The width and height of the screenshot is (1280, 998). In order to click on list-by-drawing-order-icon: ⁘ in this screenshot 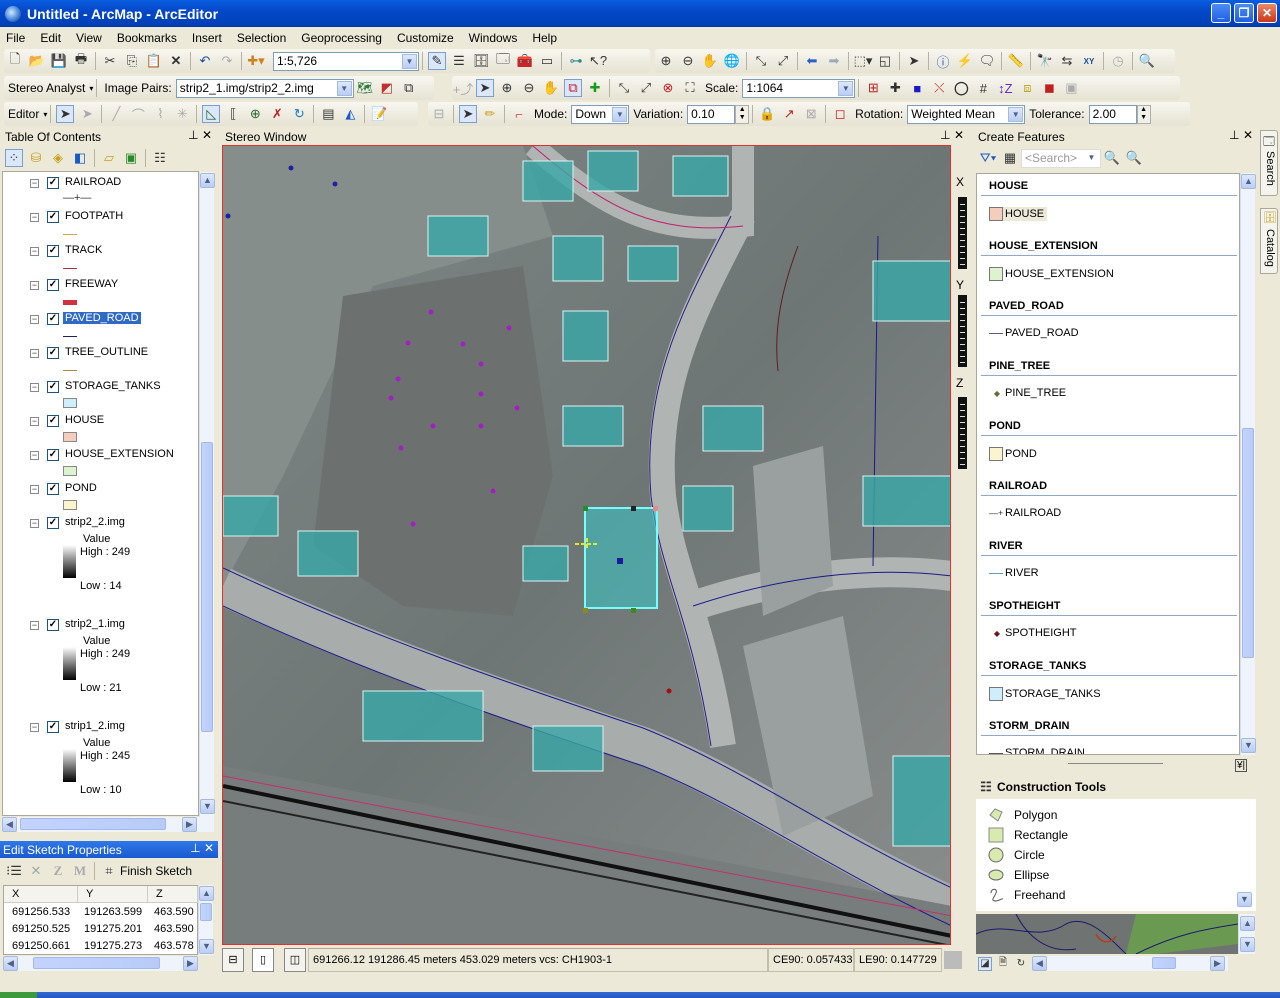, I will do `click(14, 158)`.